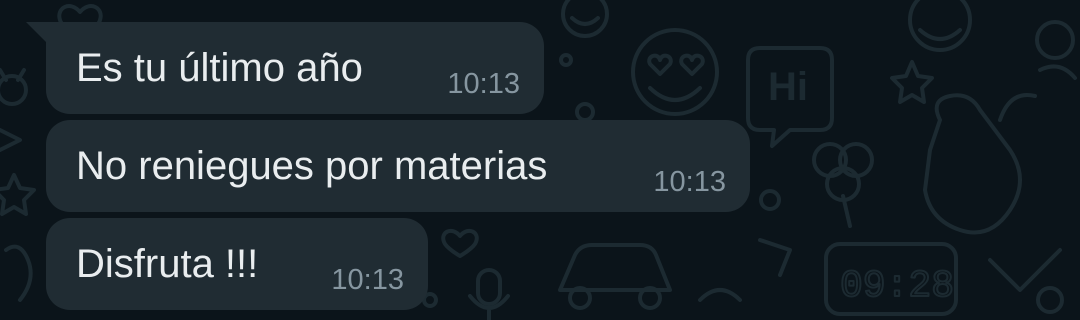  Describe the element at coordinates (219, 68) in the screenshot. I see `message-text: Es tu último año` at that location.